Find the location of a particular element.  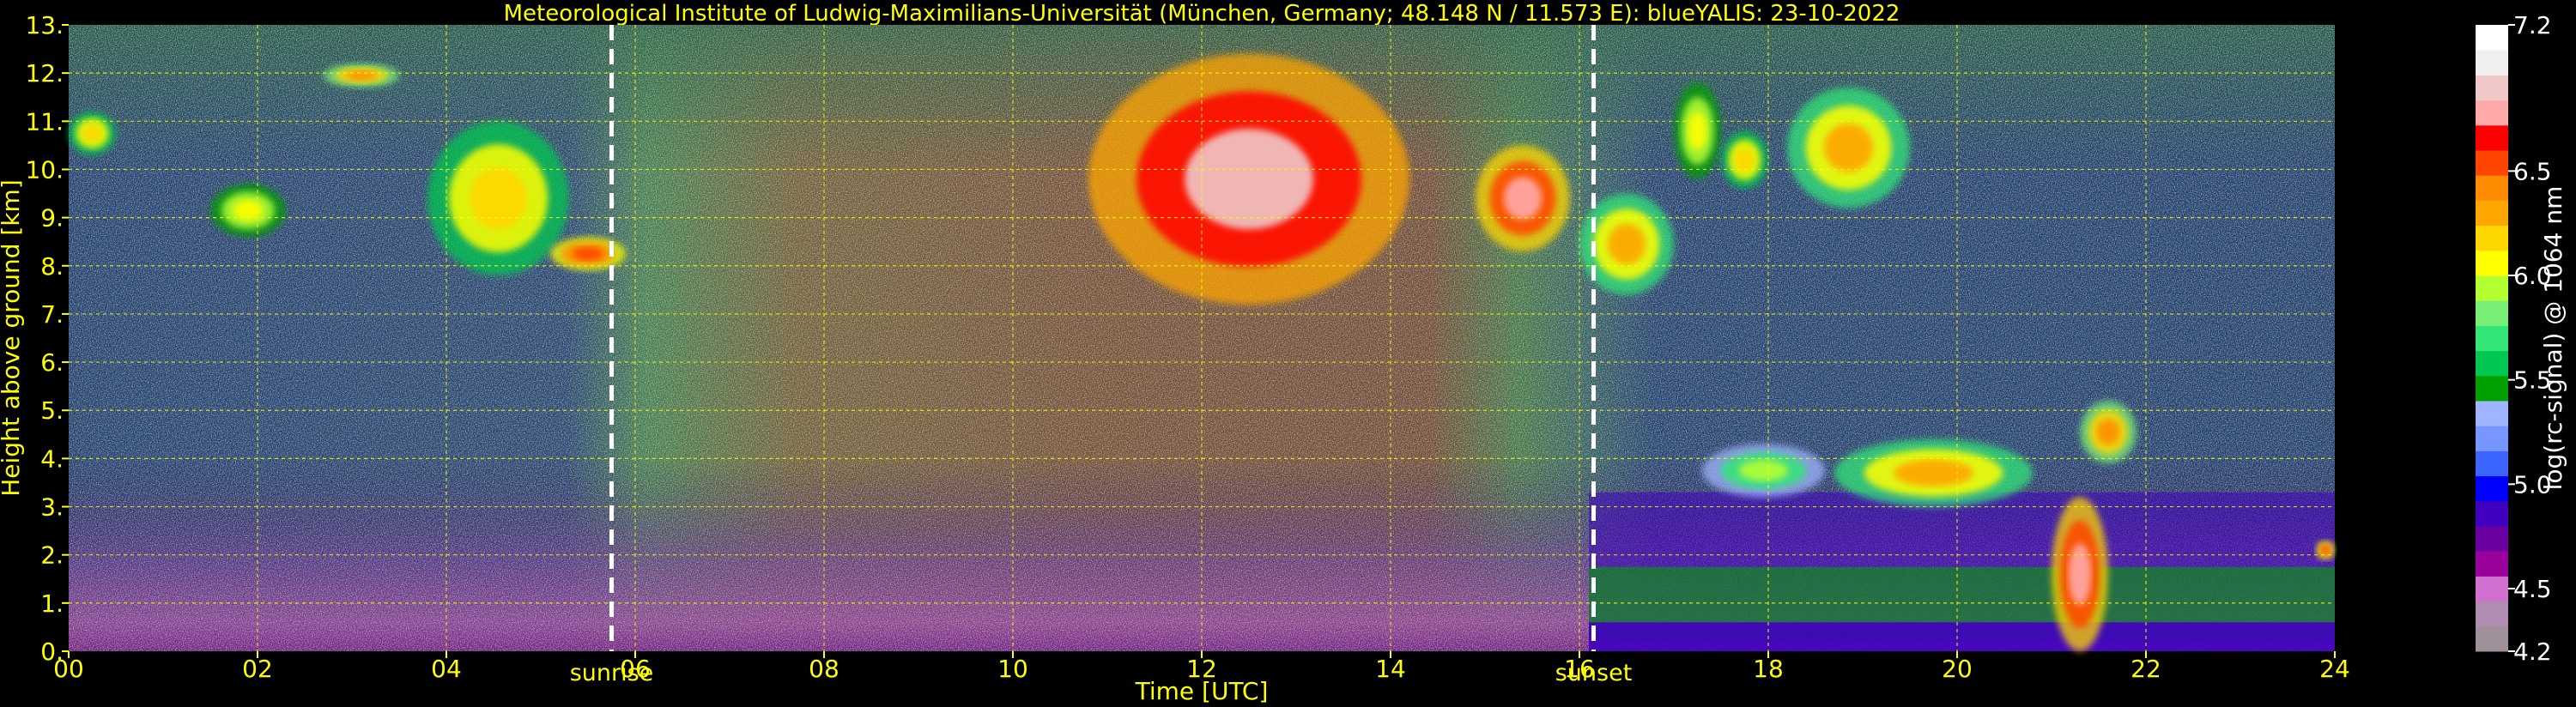

x-tick-label: 20 is located at coordinates (1957, 669).